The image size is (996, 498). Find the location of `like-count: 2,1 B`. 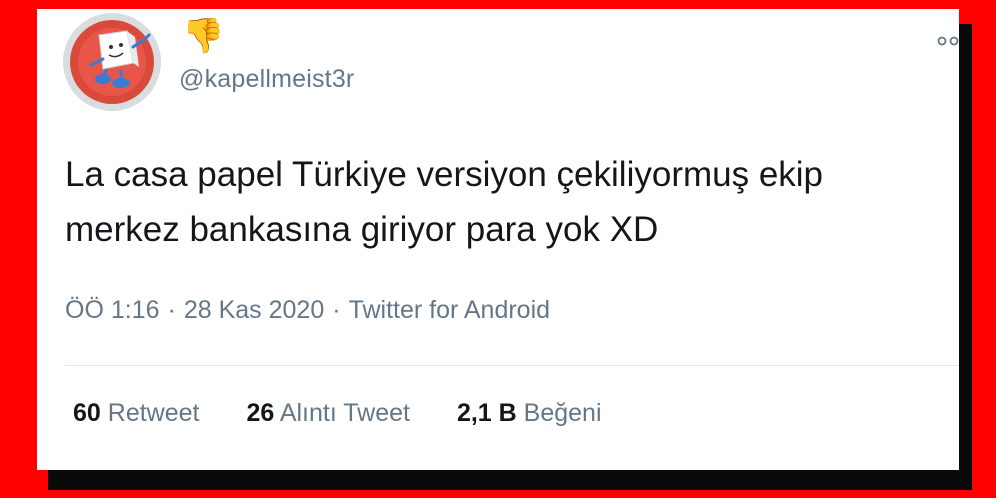

like-count: 2,1 B is located at coordinates (486, 413).